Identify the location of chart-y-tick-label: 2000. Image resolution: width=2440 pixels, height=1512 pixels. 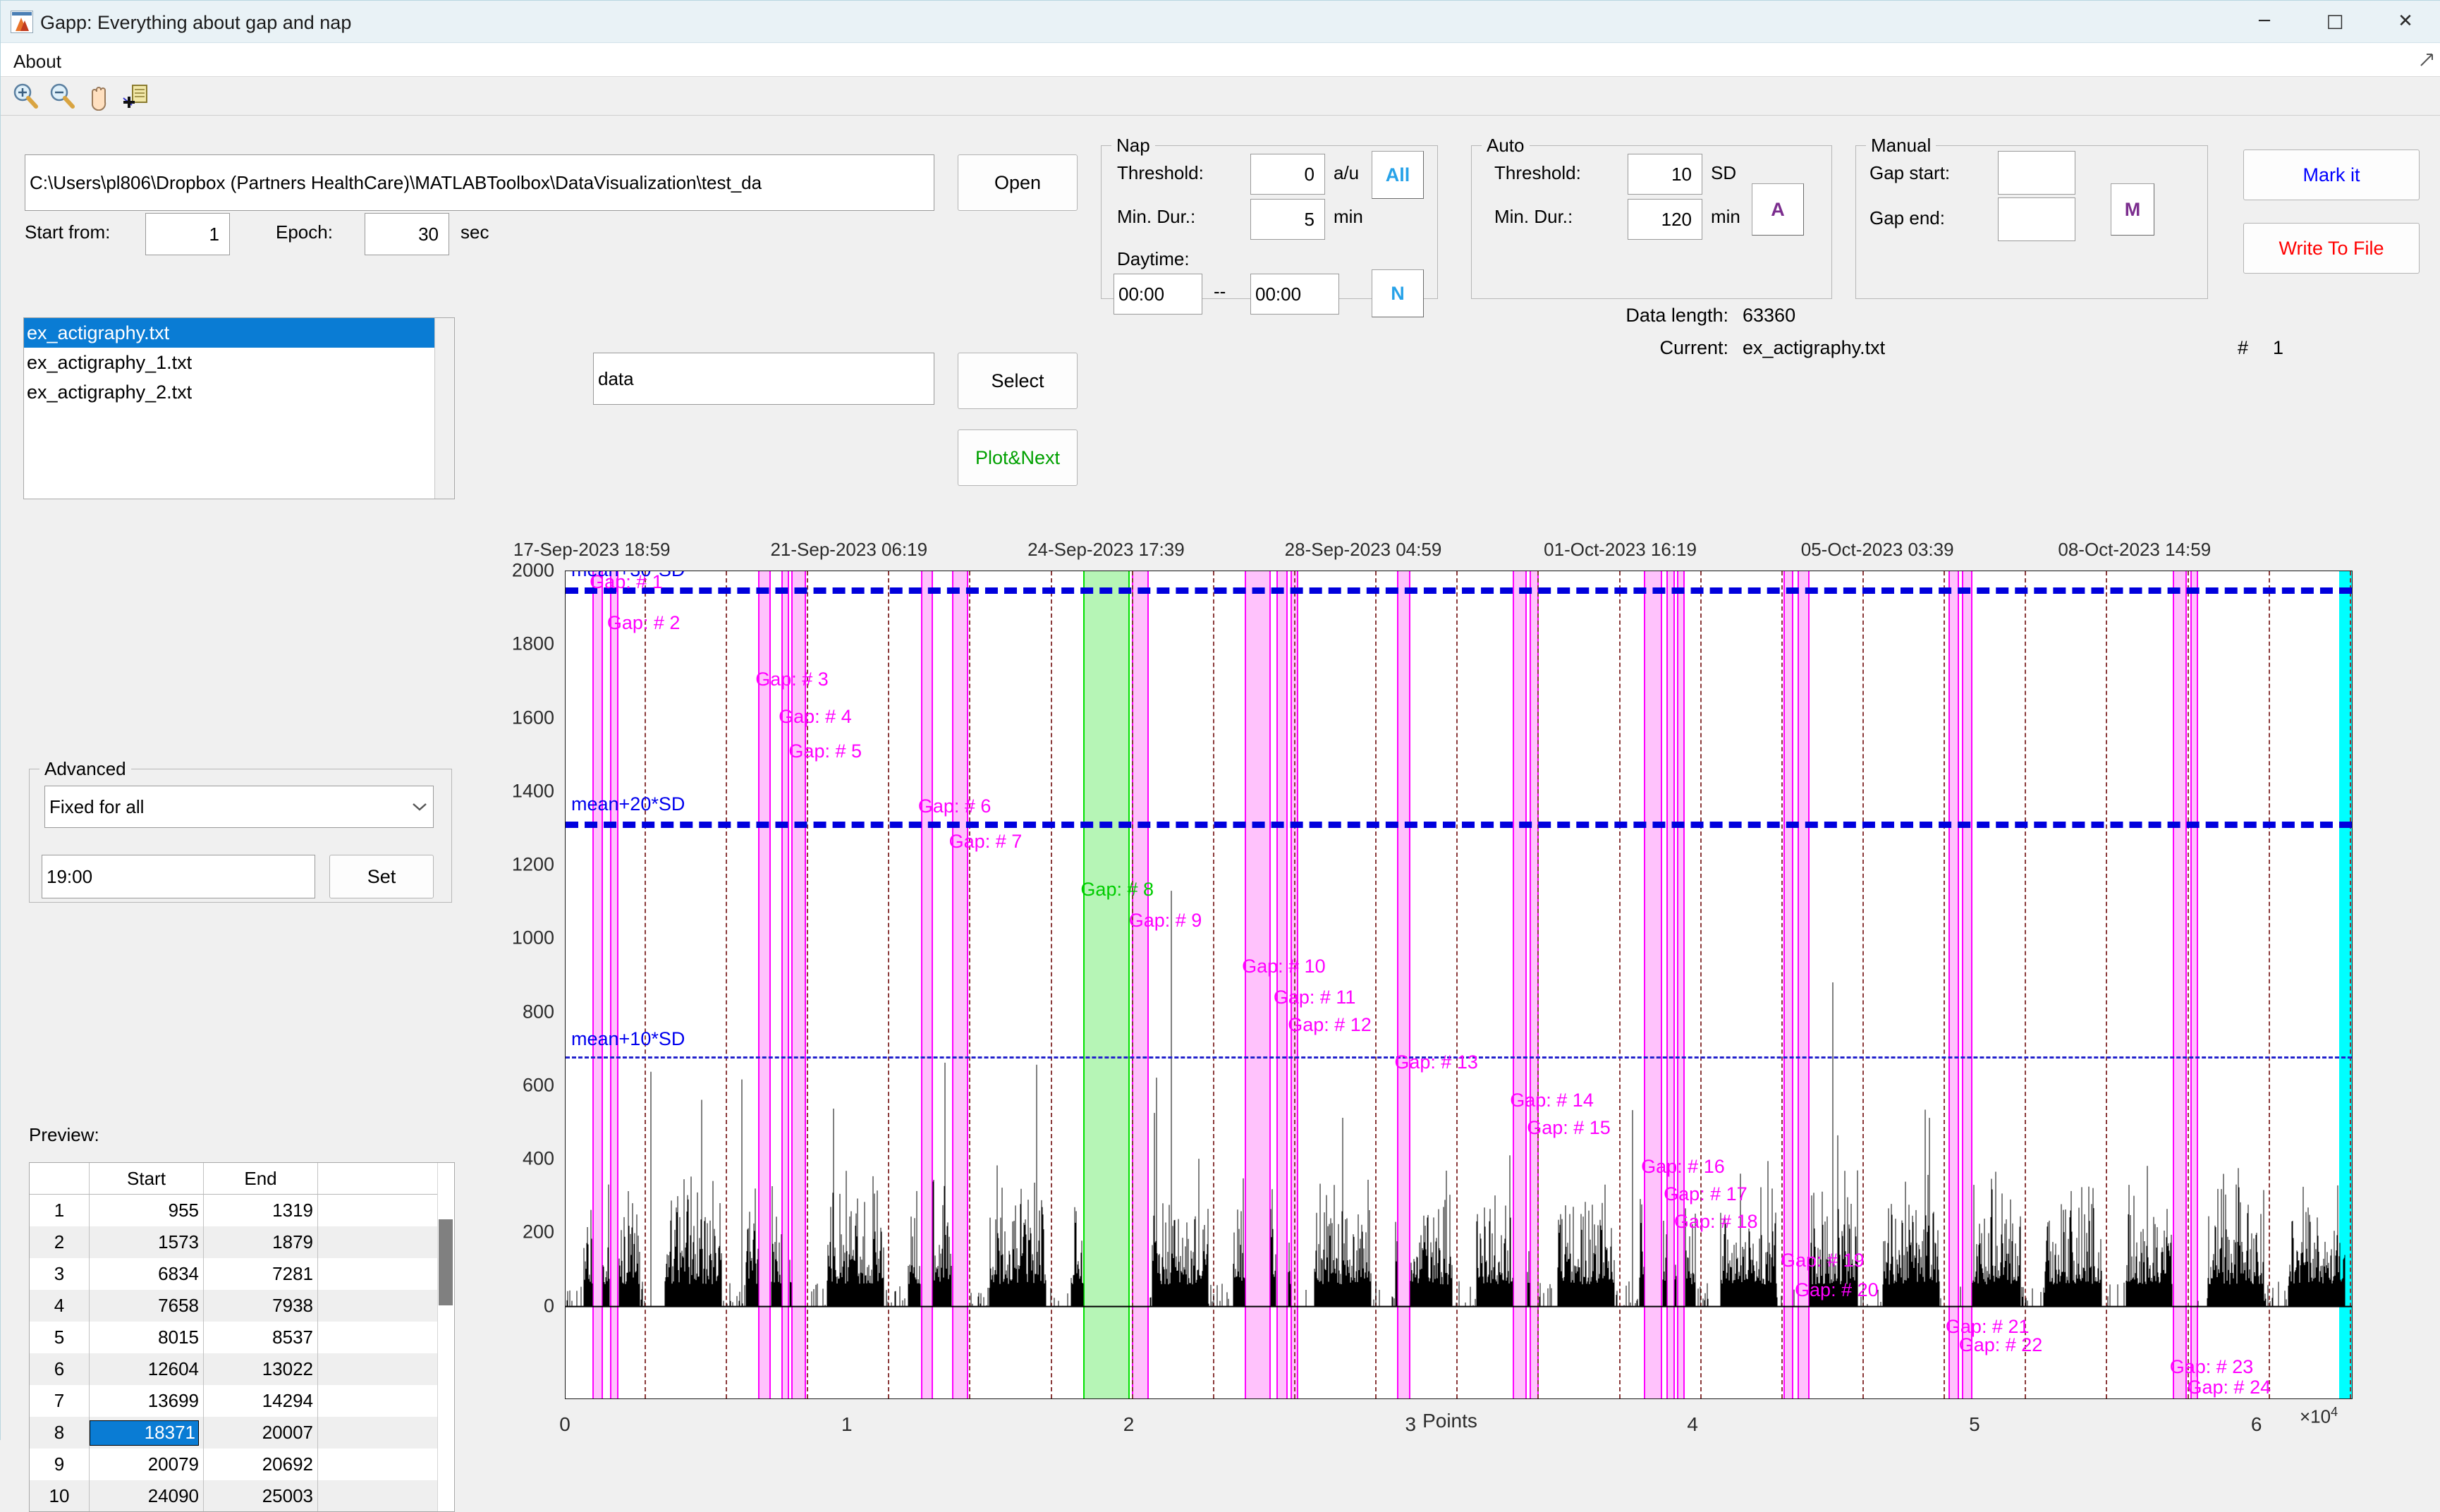
(483, 571).